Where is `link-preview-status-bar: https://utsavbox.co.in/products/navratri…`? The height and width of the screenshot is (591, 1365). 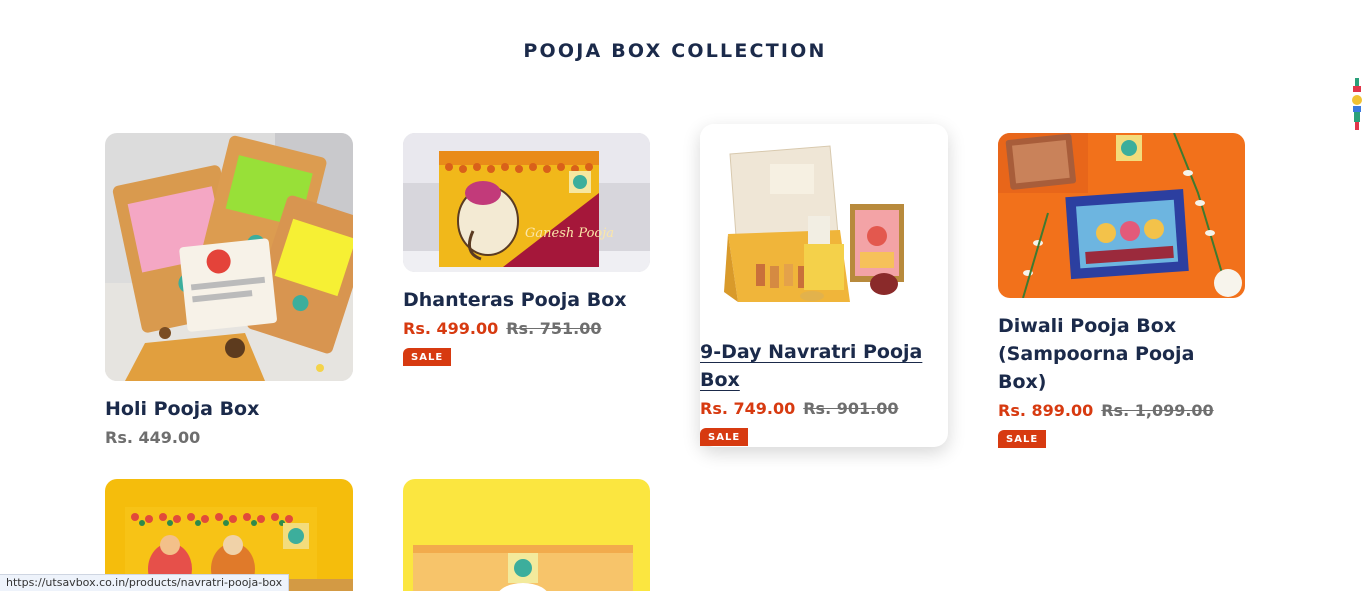
link-preview-status-bar: https://utsavbox.co.in/products/navratri… is located at coordinates (145, 582).